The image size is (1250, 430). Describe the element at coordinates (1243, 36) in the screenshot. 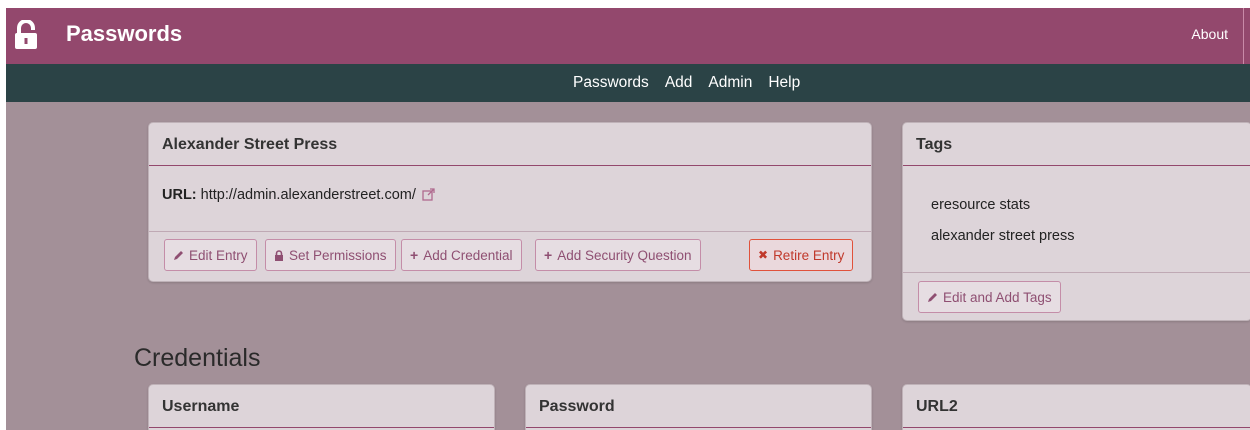

I see `header-divider` at that location.